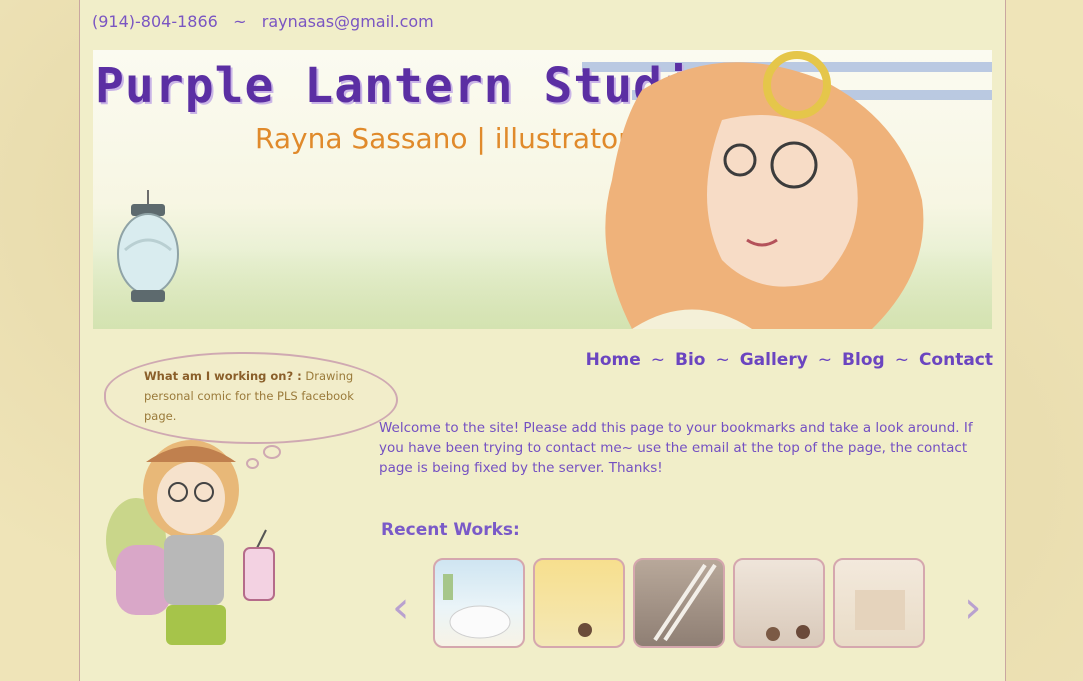 This screenshot has height=681, width=1083. Describe the element at coordinates (450, 530) in the screenshot. I see `recent-works-title: Recent Works:` at that location.